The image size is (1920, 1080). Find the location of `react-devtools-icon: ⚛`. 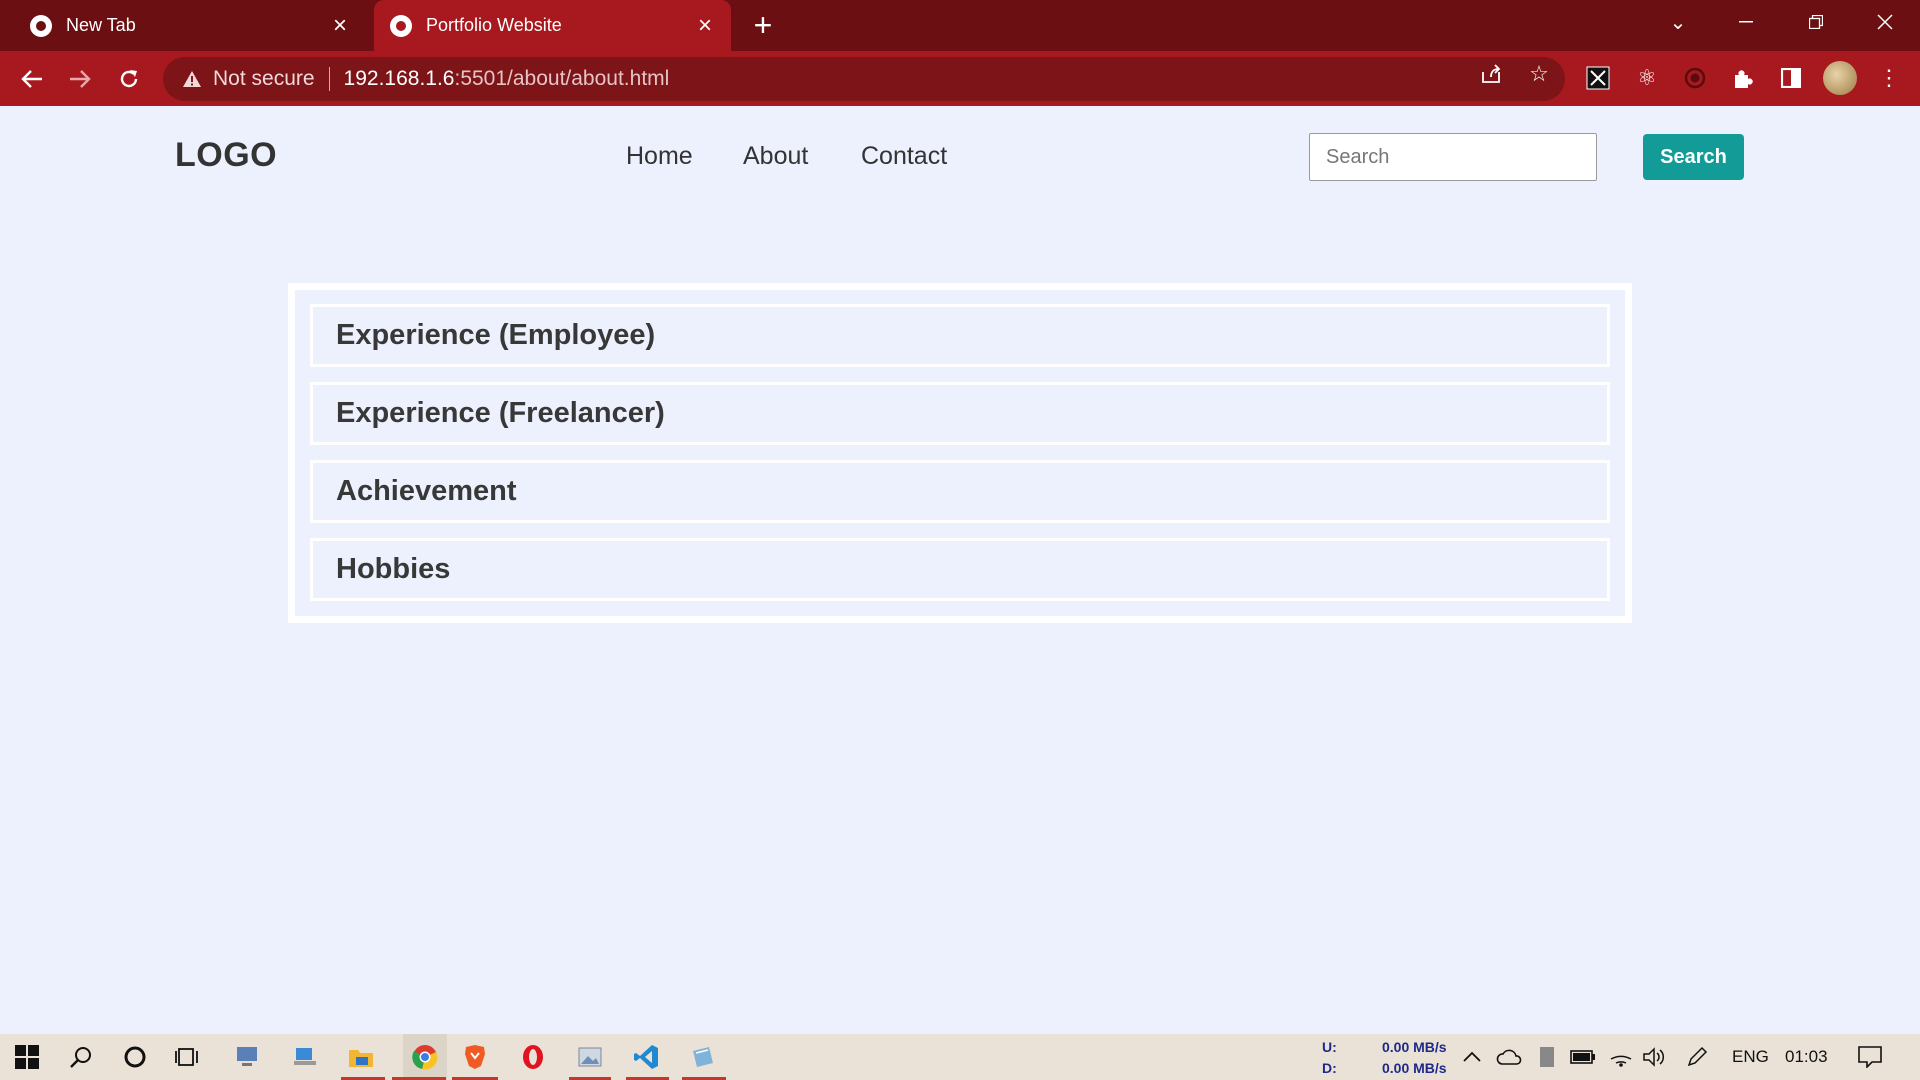

react-devtools-icon: ⚛ is located at coordinates (1647, 78).